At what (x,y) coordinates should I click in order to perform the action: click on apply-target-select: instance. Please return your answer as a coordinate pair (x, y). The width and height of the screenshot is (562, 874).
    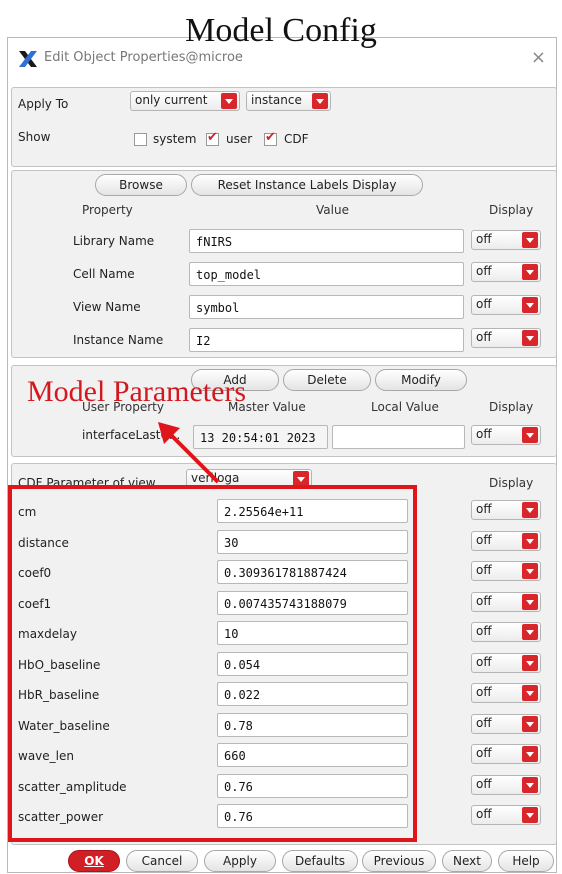
    Looking at the image, I should click on (288, 101).